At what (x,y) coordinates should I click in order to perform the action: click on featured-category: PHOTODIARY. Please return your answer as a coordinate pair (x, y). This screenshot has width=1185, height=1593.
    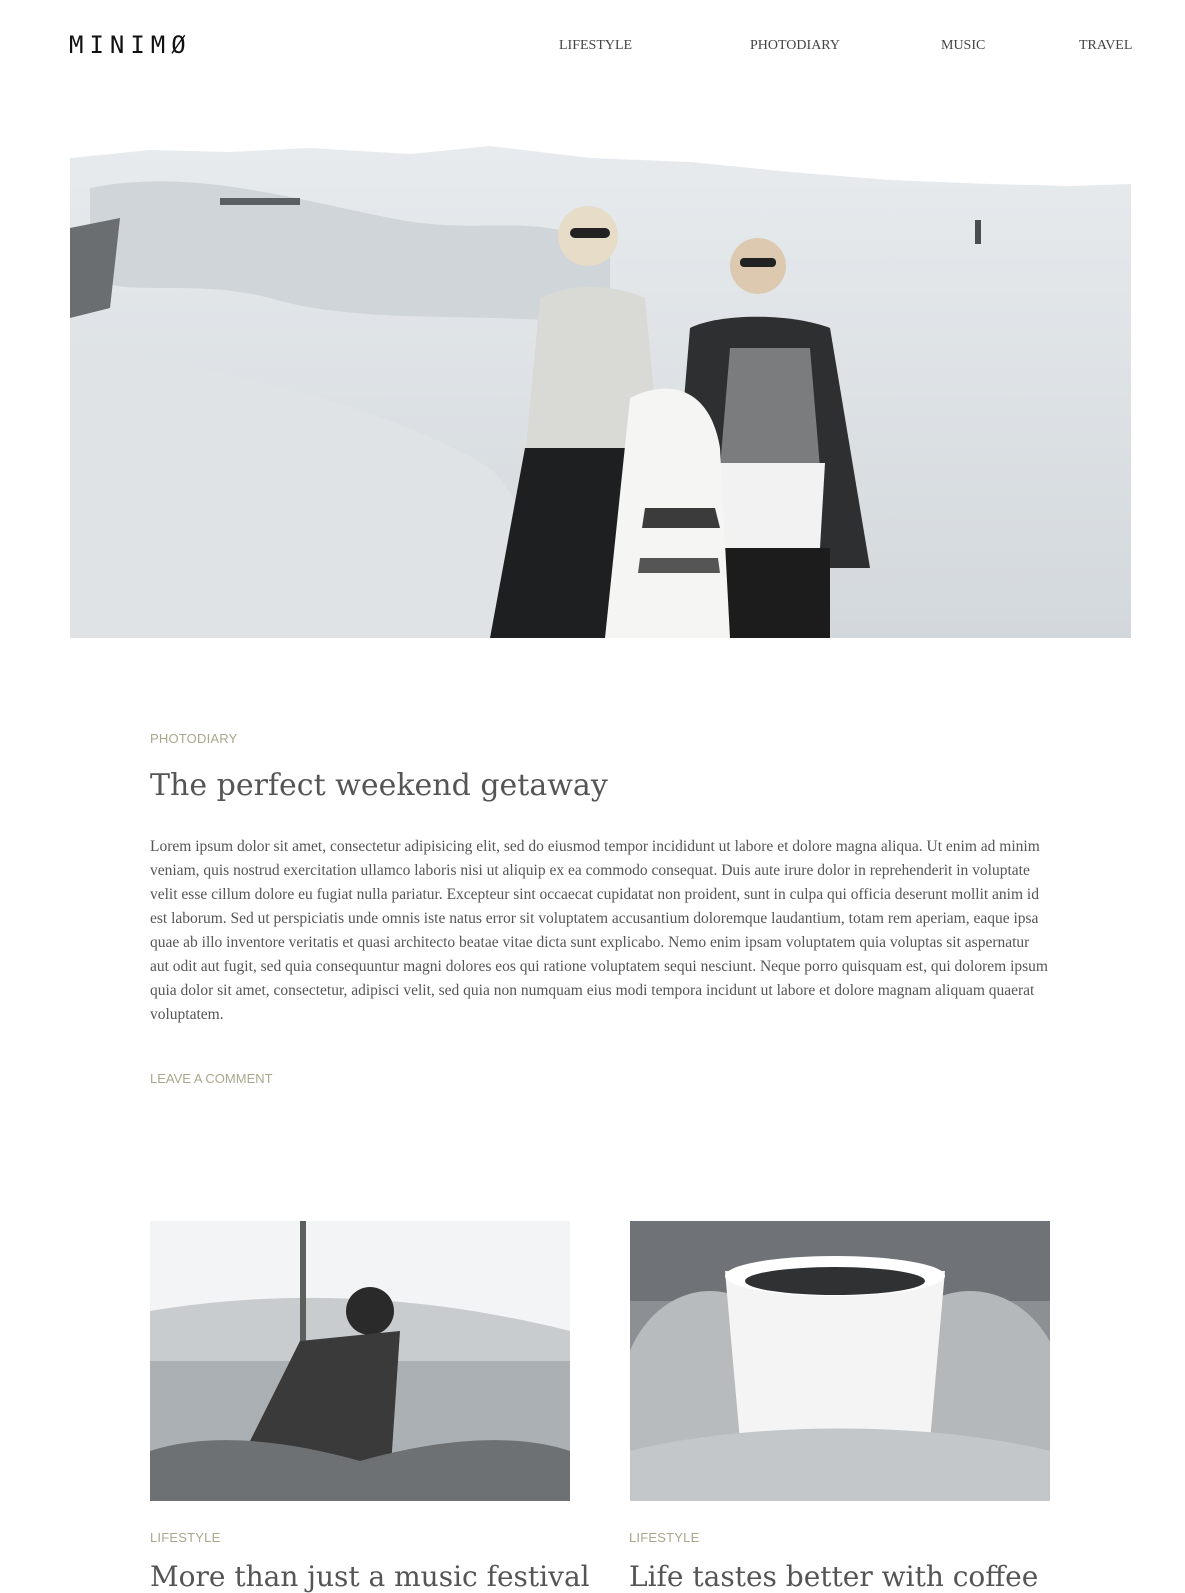
    Looking at the image, I should click on (193, 738).